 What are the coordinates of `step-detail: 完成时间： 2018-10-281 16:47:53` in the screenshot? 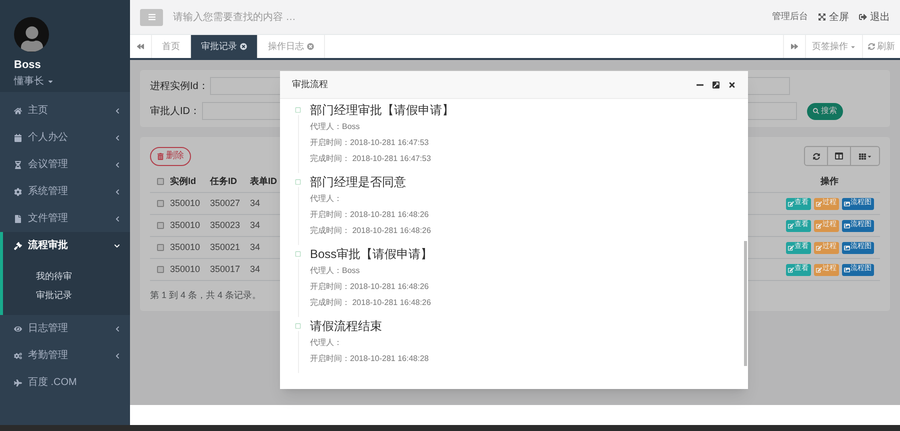 It's located at (371, 159).